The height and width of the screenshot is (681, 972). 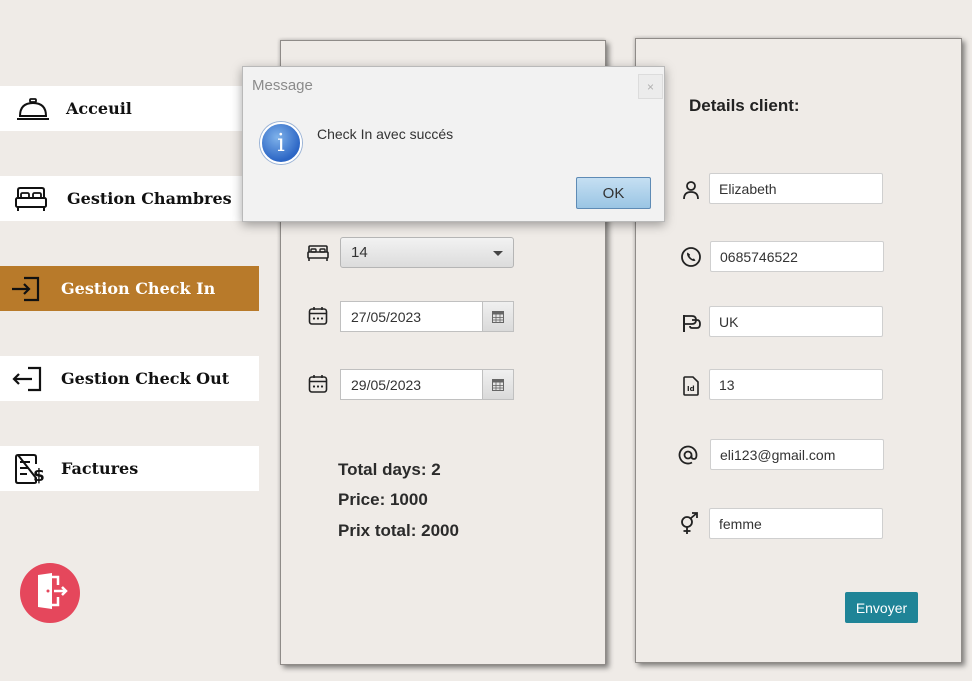 I want to click on date-out-picker: 29/05/2023, so click(x=427, y=384).